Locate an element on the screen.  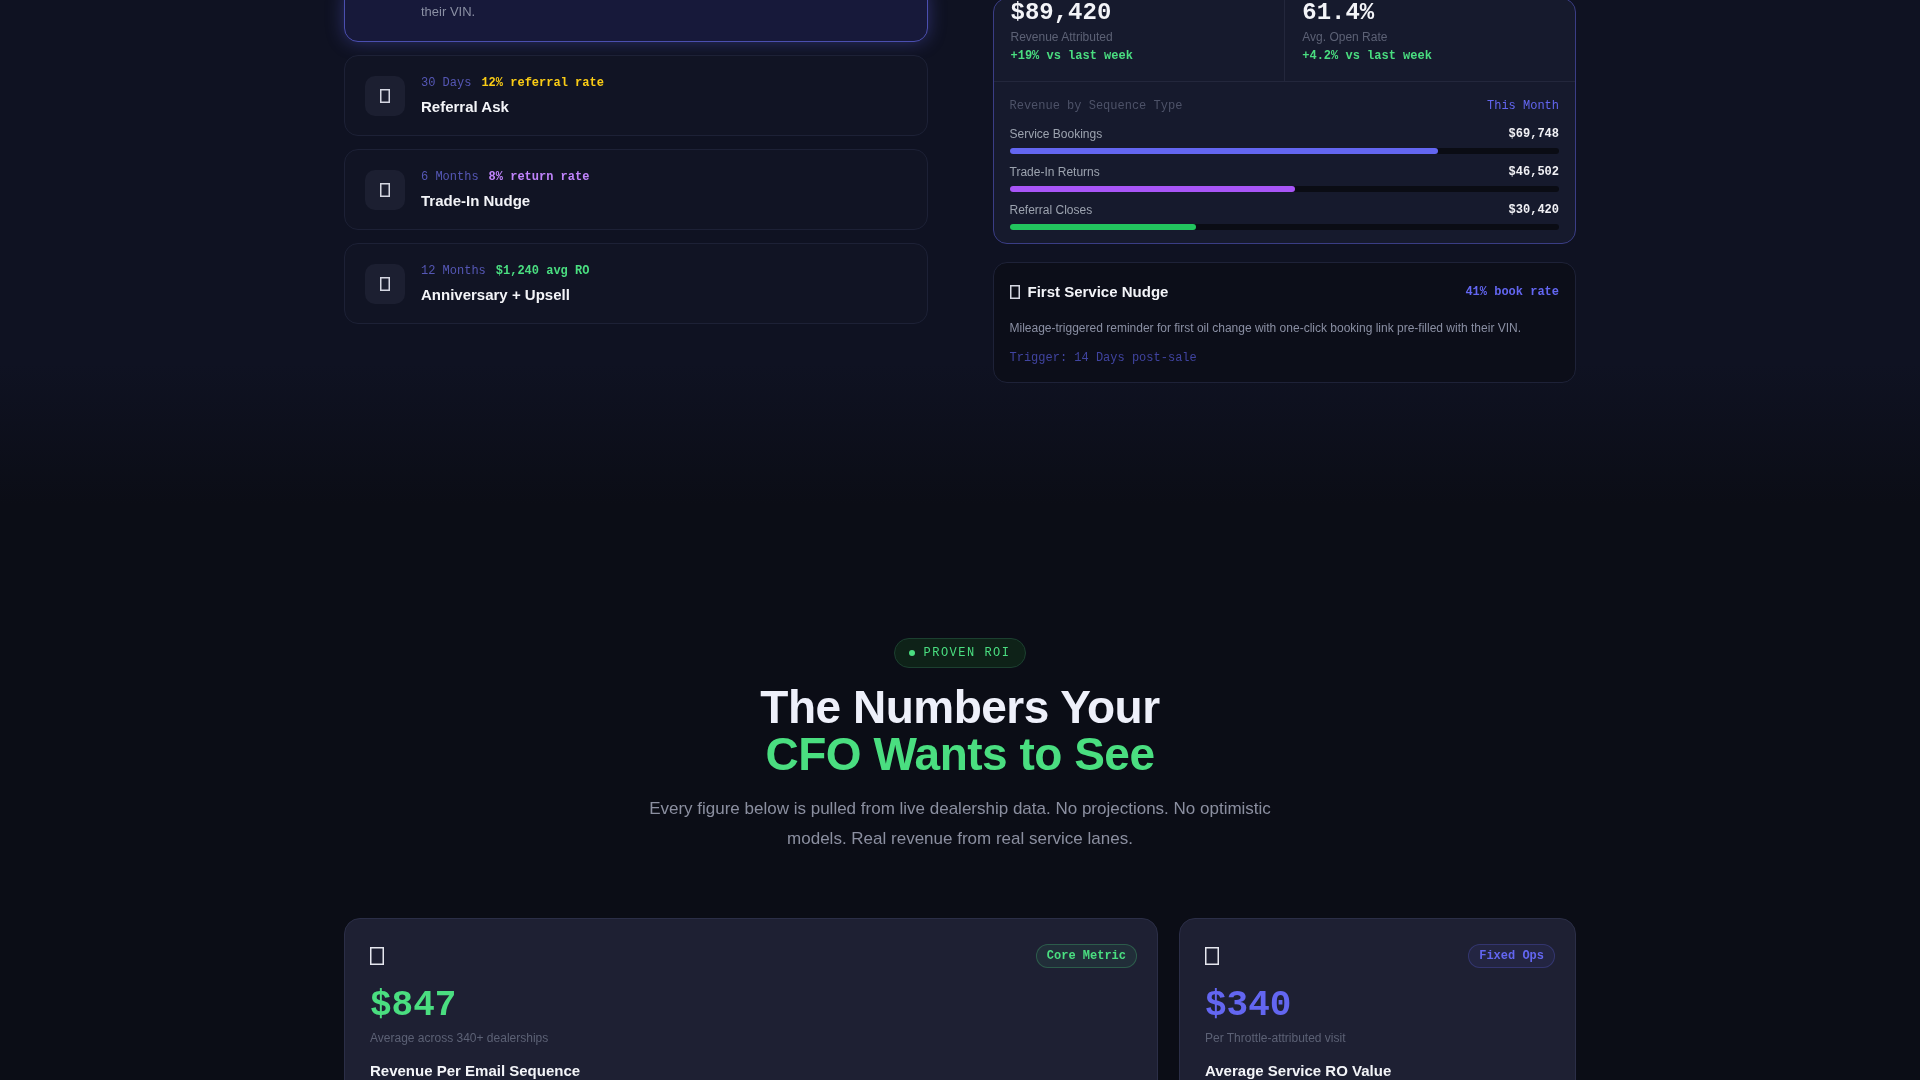
metric-value: $847 is located at coordinates (414, 1006).